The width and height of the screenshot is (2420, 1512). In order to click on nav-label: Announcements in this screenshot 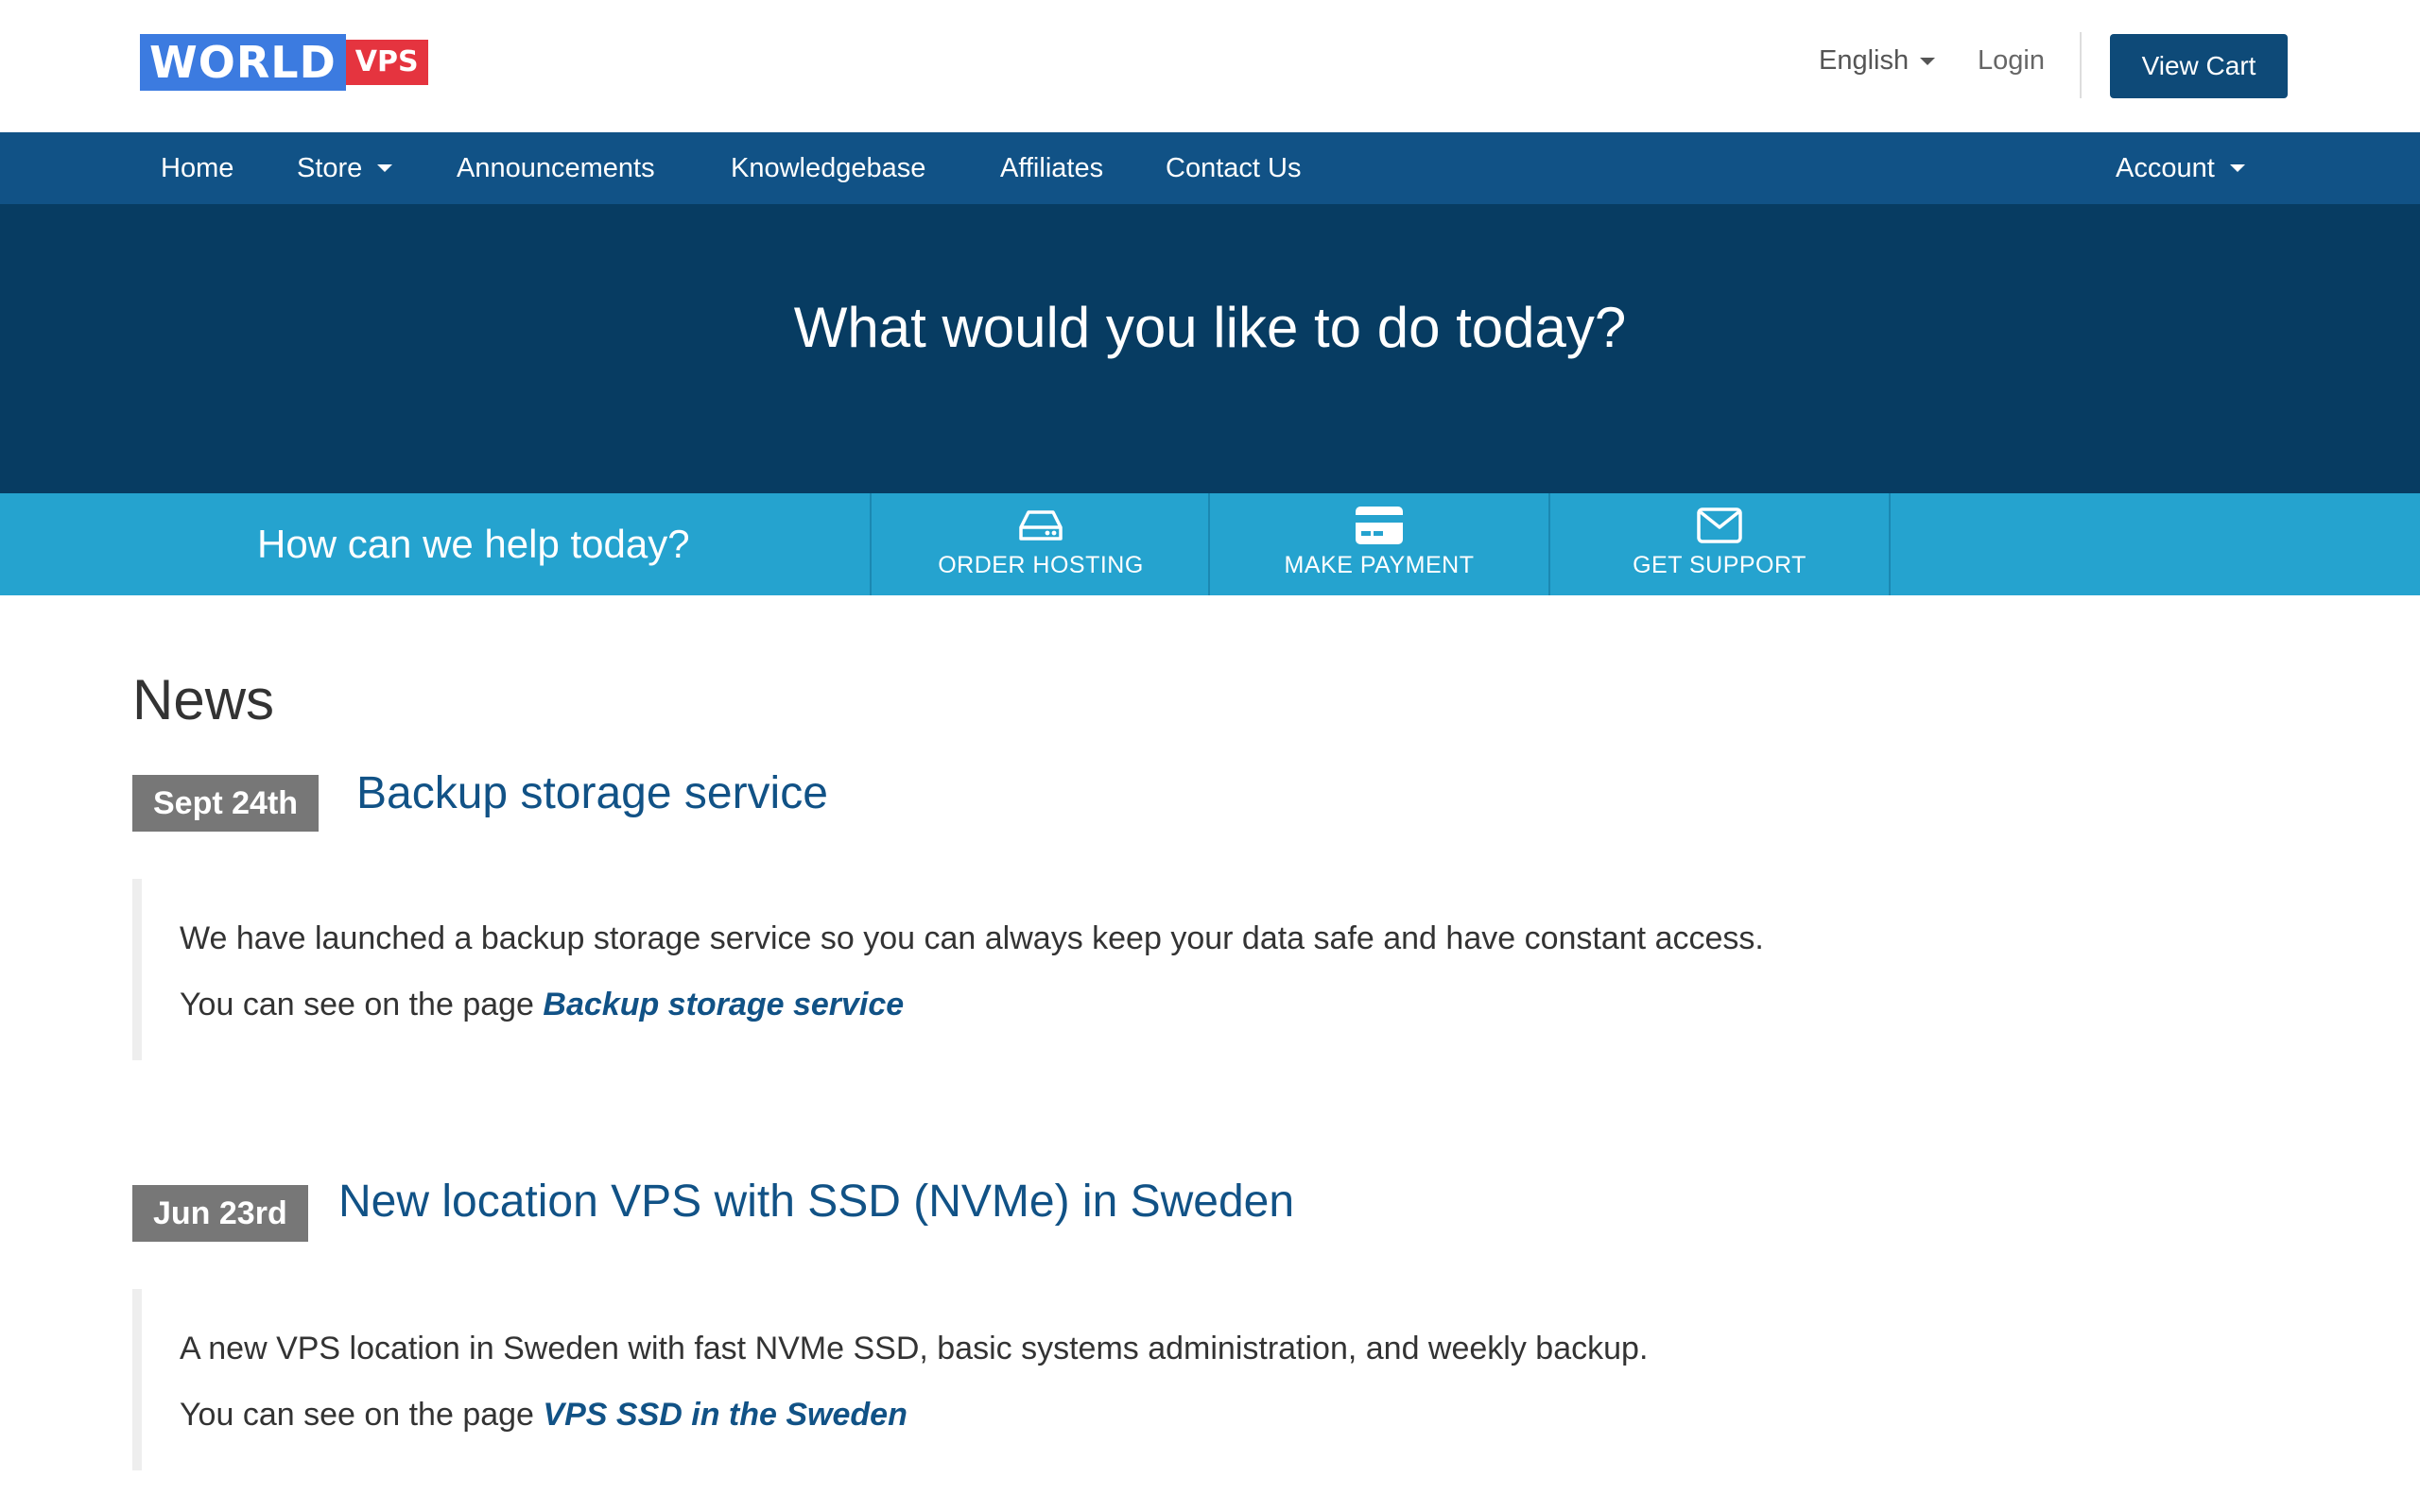, I will do `click(556, 168)`.